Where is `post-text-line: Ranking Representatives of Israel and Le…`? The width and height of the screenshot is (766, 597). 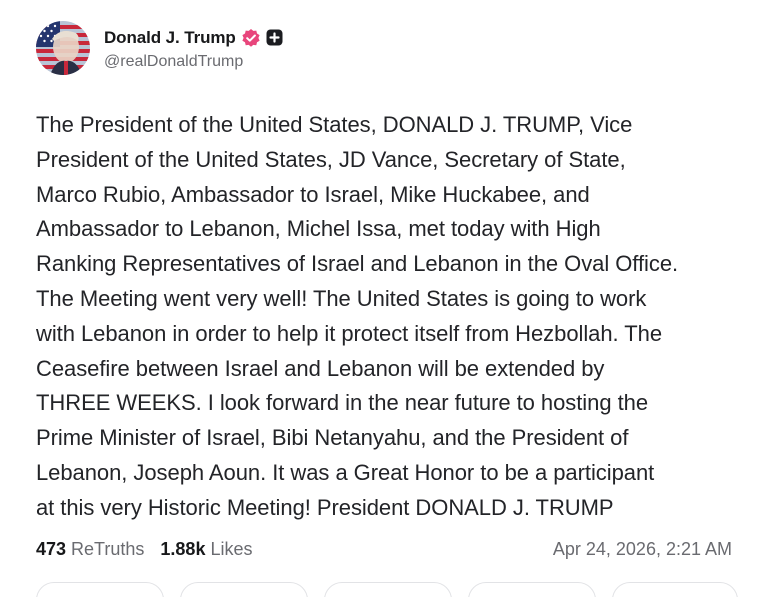 post-text-line: Ranking Representatives of Israel and Le… is located at coordinates (357, 264).